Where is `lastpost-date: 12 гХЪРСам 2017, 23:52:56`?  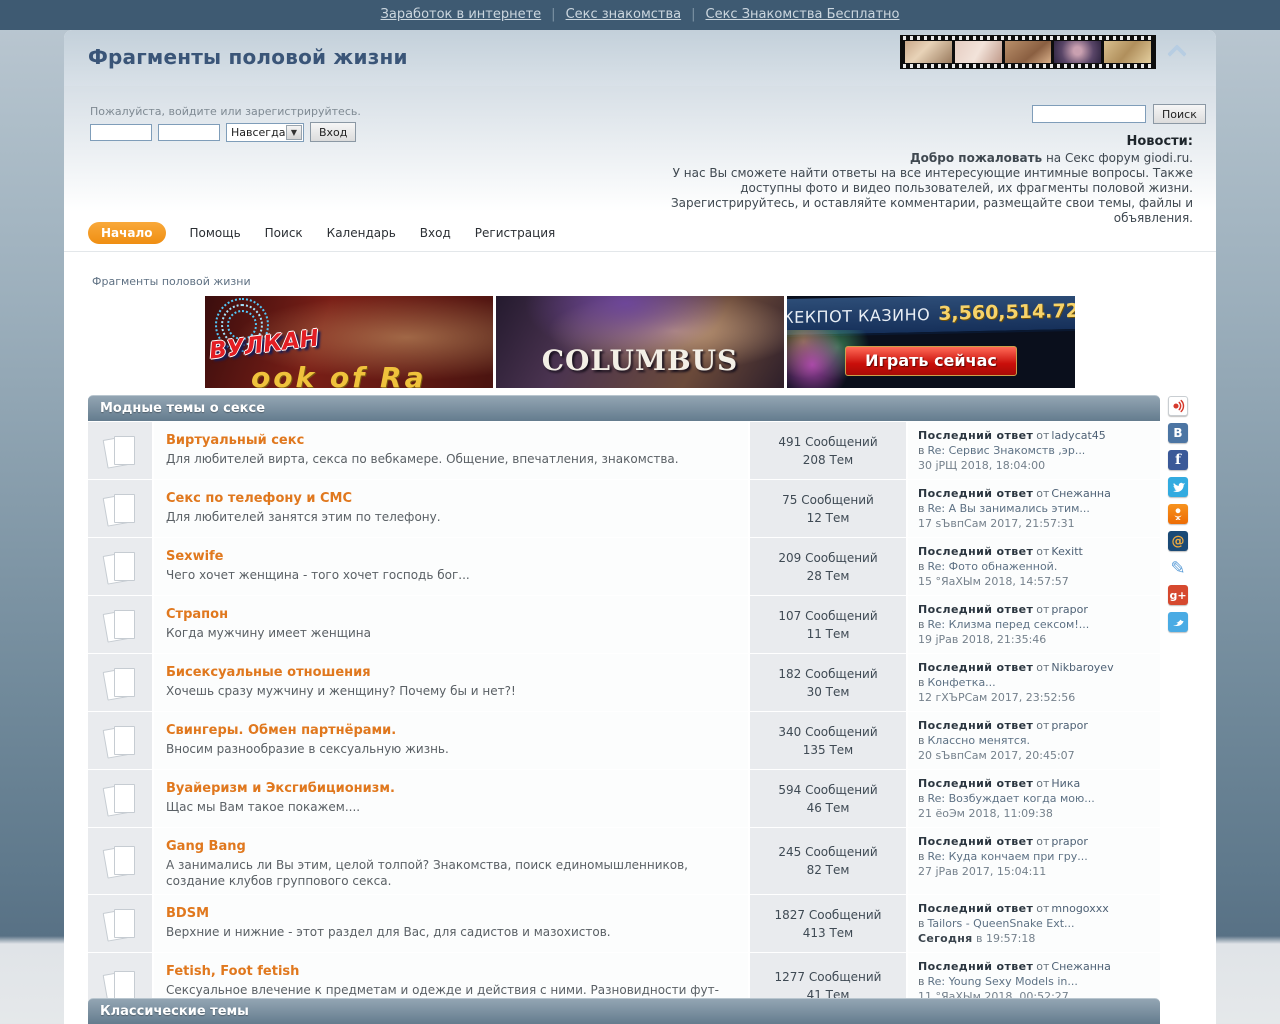 lastpost-date: 12 гХЪРСам 2017, 23:52:56 is located at coordinates (1034, 697).